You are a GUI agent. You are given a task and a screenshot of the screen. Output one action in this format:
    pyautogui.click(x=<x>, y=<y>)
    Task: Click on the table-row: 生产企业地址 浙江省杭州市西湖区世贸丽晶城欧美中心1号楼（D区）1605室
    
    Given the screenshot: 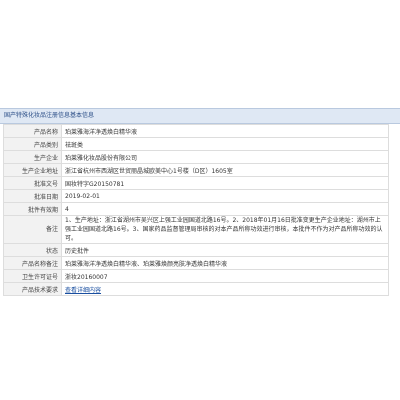 What is the action you would take?
    pyautogui.click(x=196, y=170)
    